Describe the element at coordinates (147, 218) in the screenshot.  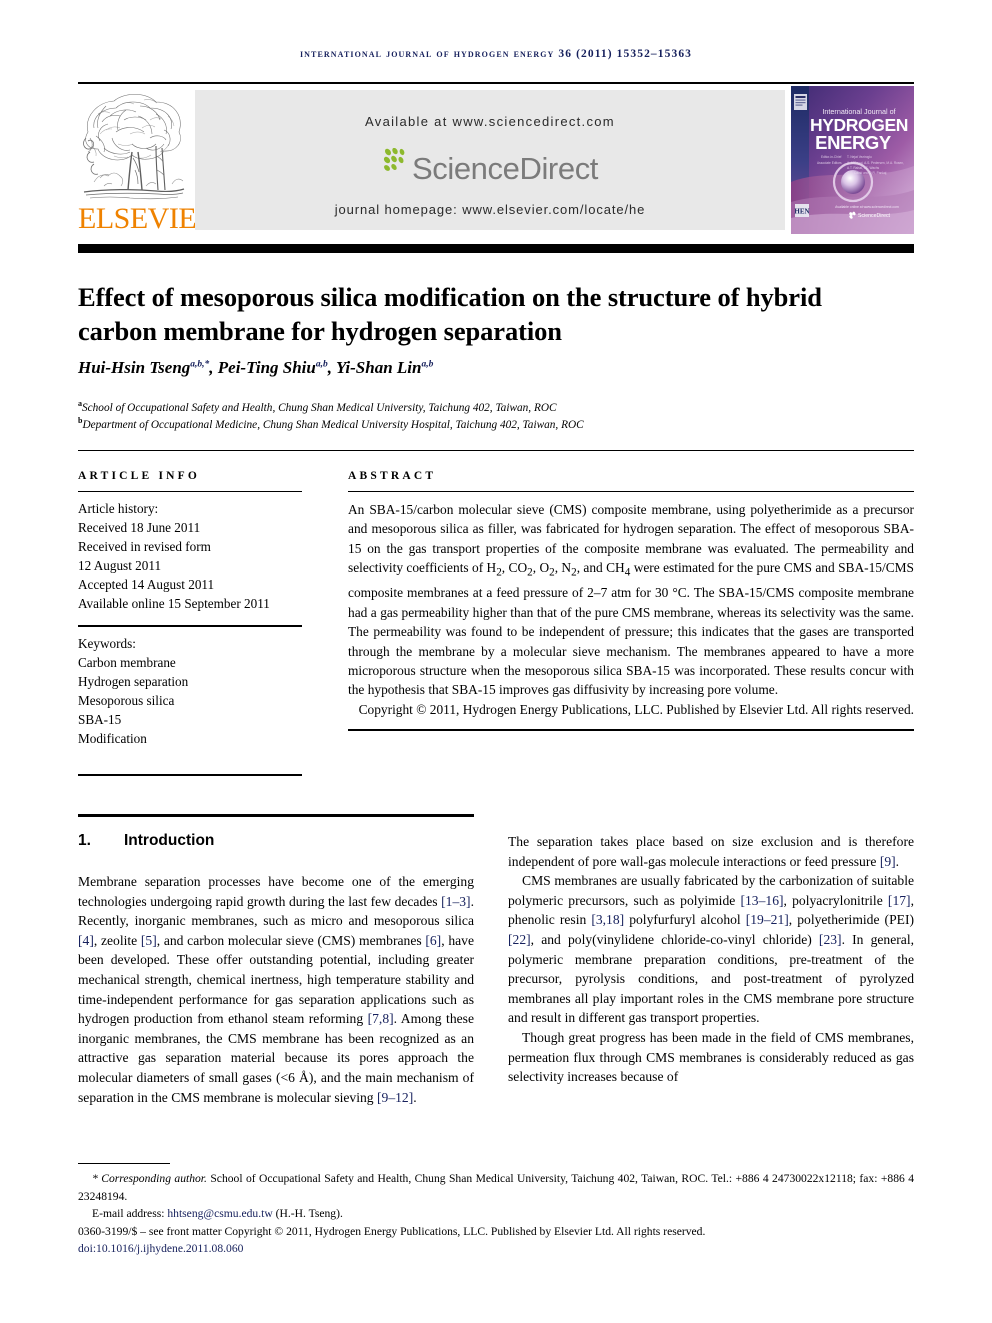
I see `elsevier-wordmark: ELSEVIER` at that location.